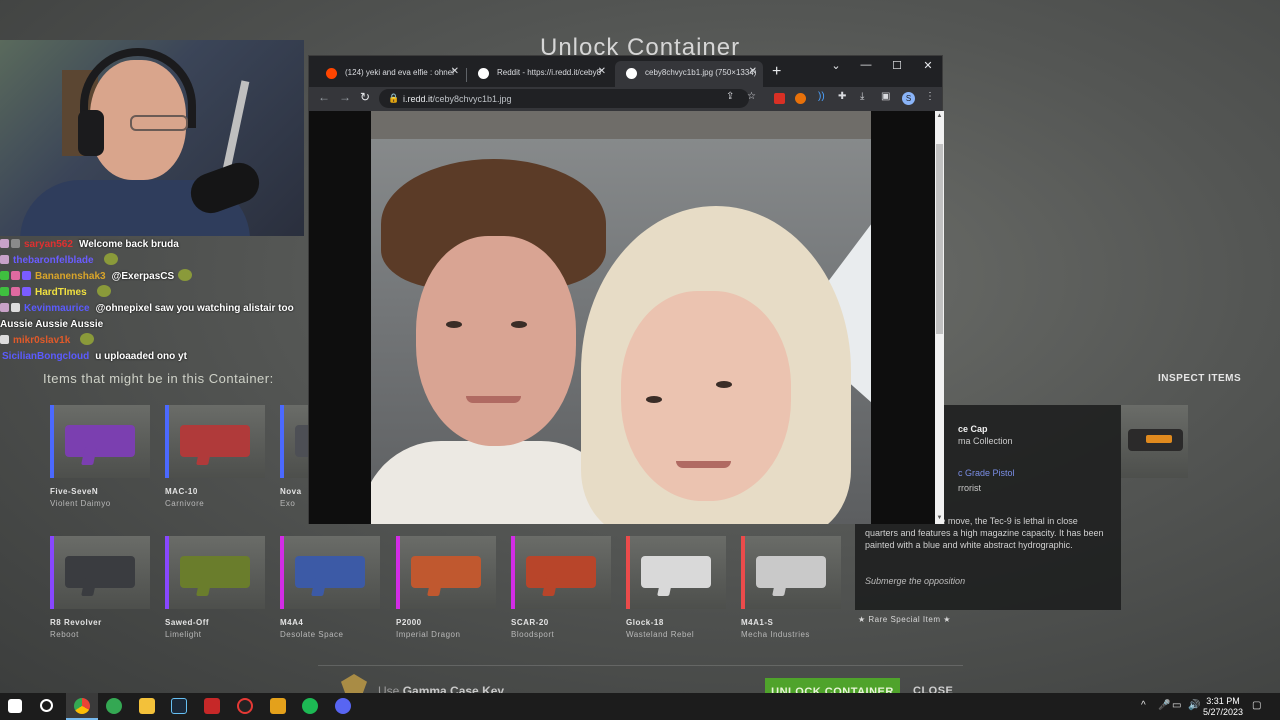 The image size is (1280, 720). I want to click on scroll-up-icon: ▲, so click(939, 116).